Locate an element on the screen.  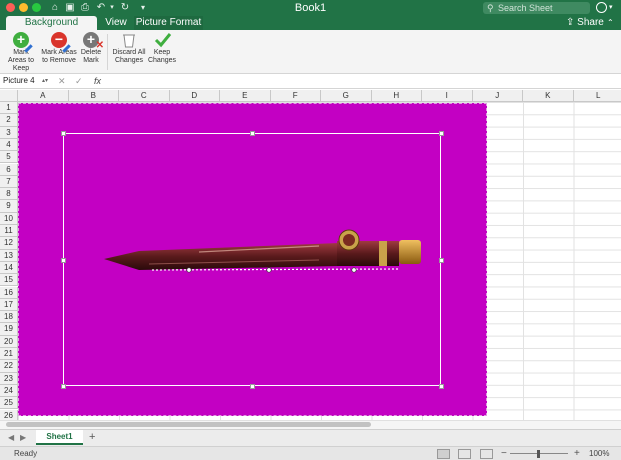
row-header: 9 is located at coordinates (9, 206).